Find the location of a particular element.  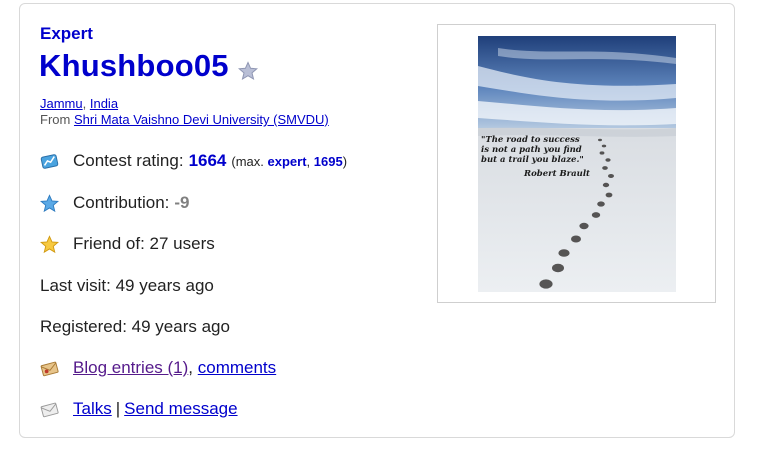

max-rating-value: 1695 is located at coordinates (328, 161).